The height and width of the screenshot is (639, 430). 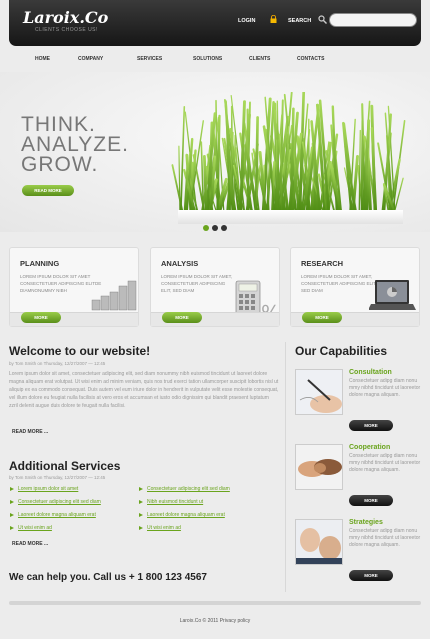 I want to click on feature-title: ANALYSIS, so click(x=180, y=263).